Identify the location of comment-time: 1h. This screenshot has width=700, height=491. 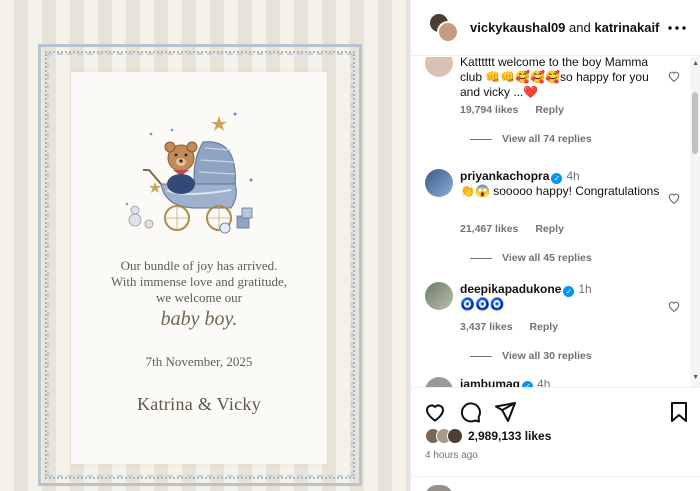
(585, 289).